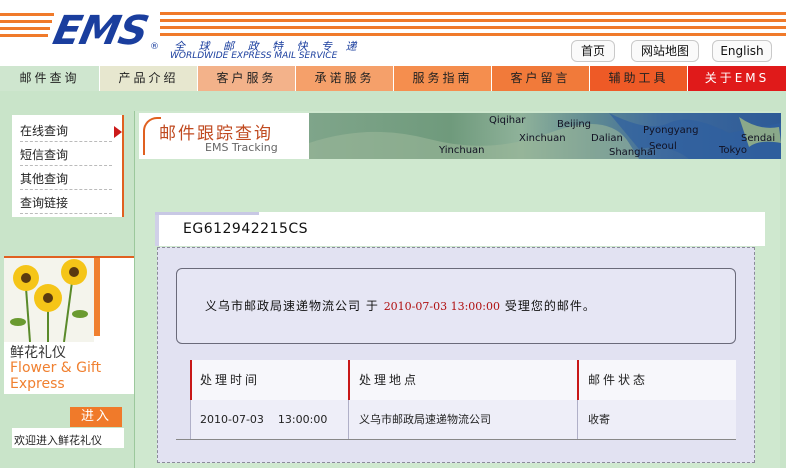 Image resolution: width=786 pixels, height=468 pixels. I want to click on map-label: Tokyo, so click(733, 150).